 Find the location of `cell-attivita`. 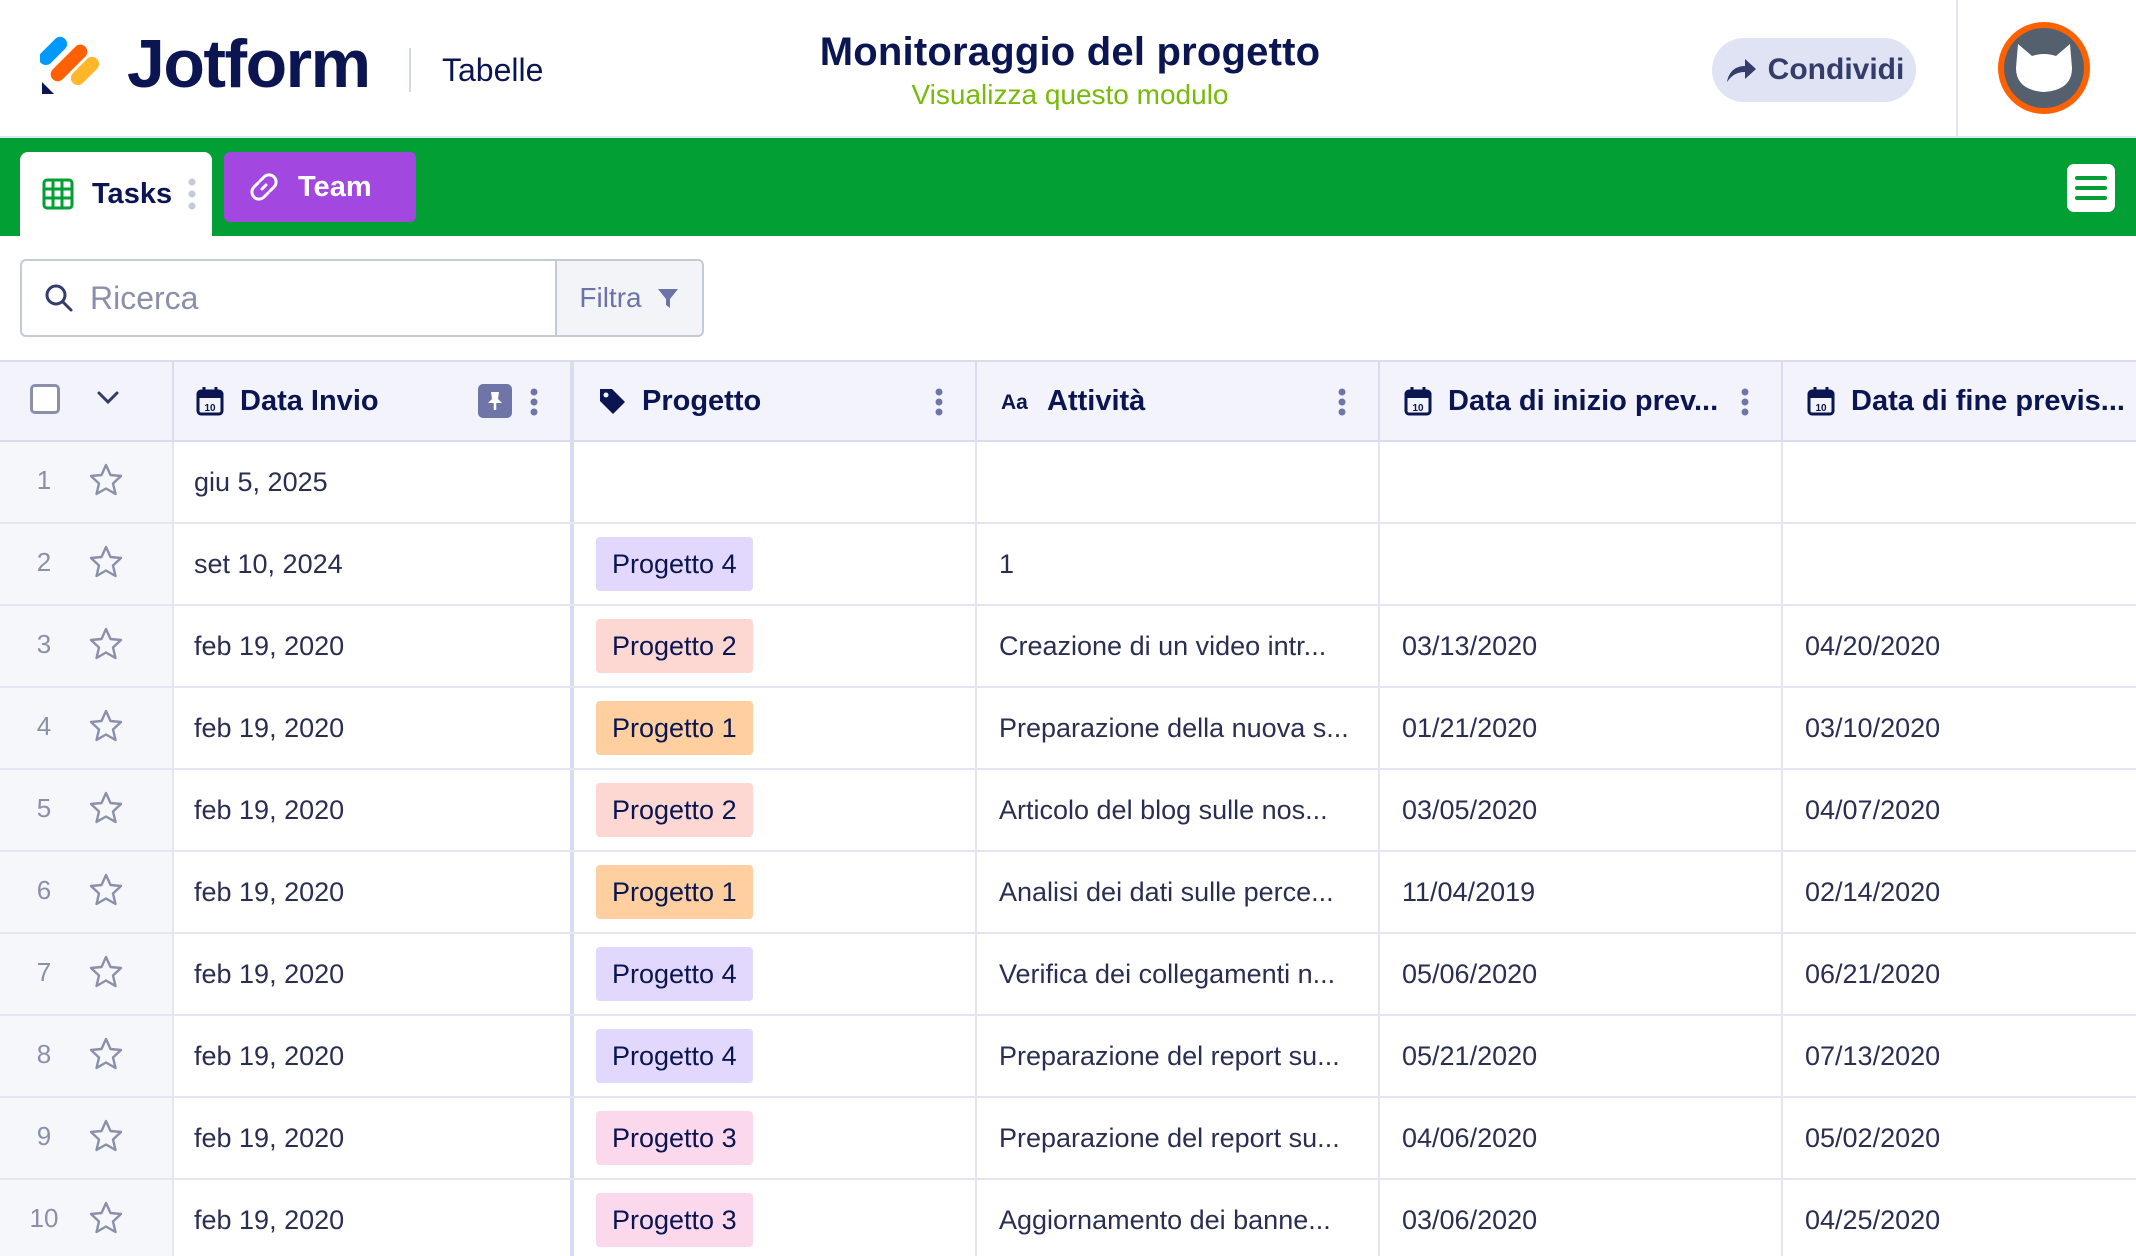

cell-attivita is located at coordinates (1178, 482).